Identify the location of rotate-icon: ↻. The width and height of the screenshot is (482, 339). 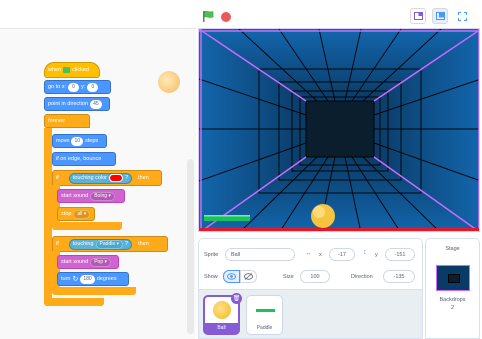
(75, 279).